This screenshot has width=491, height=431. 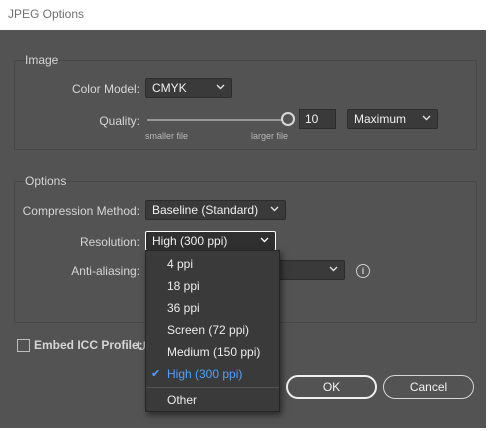 I want to click on image-group-title: Image, so click(x=42, y=60).